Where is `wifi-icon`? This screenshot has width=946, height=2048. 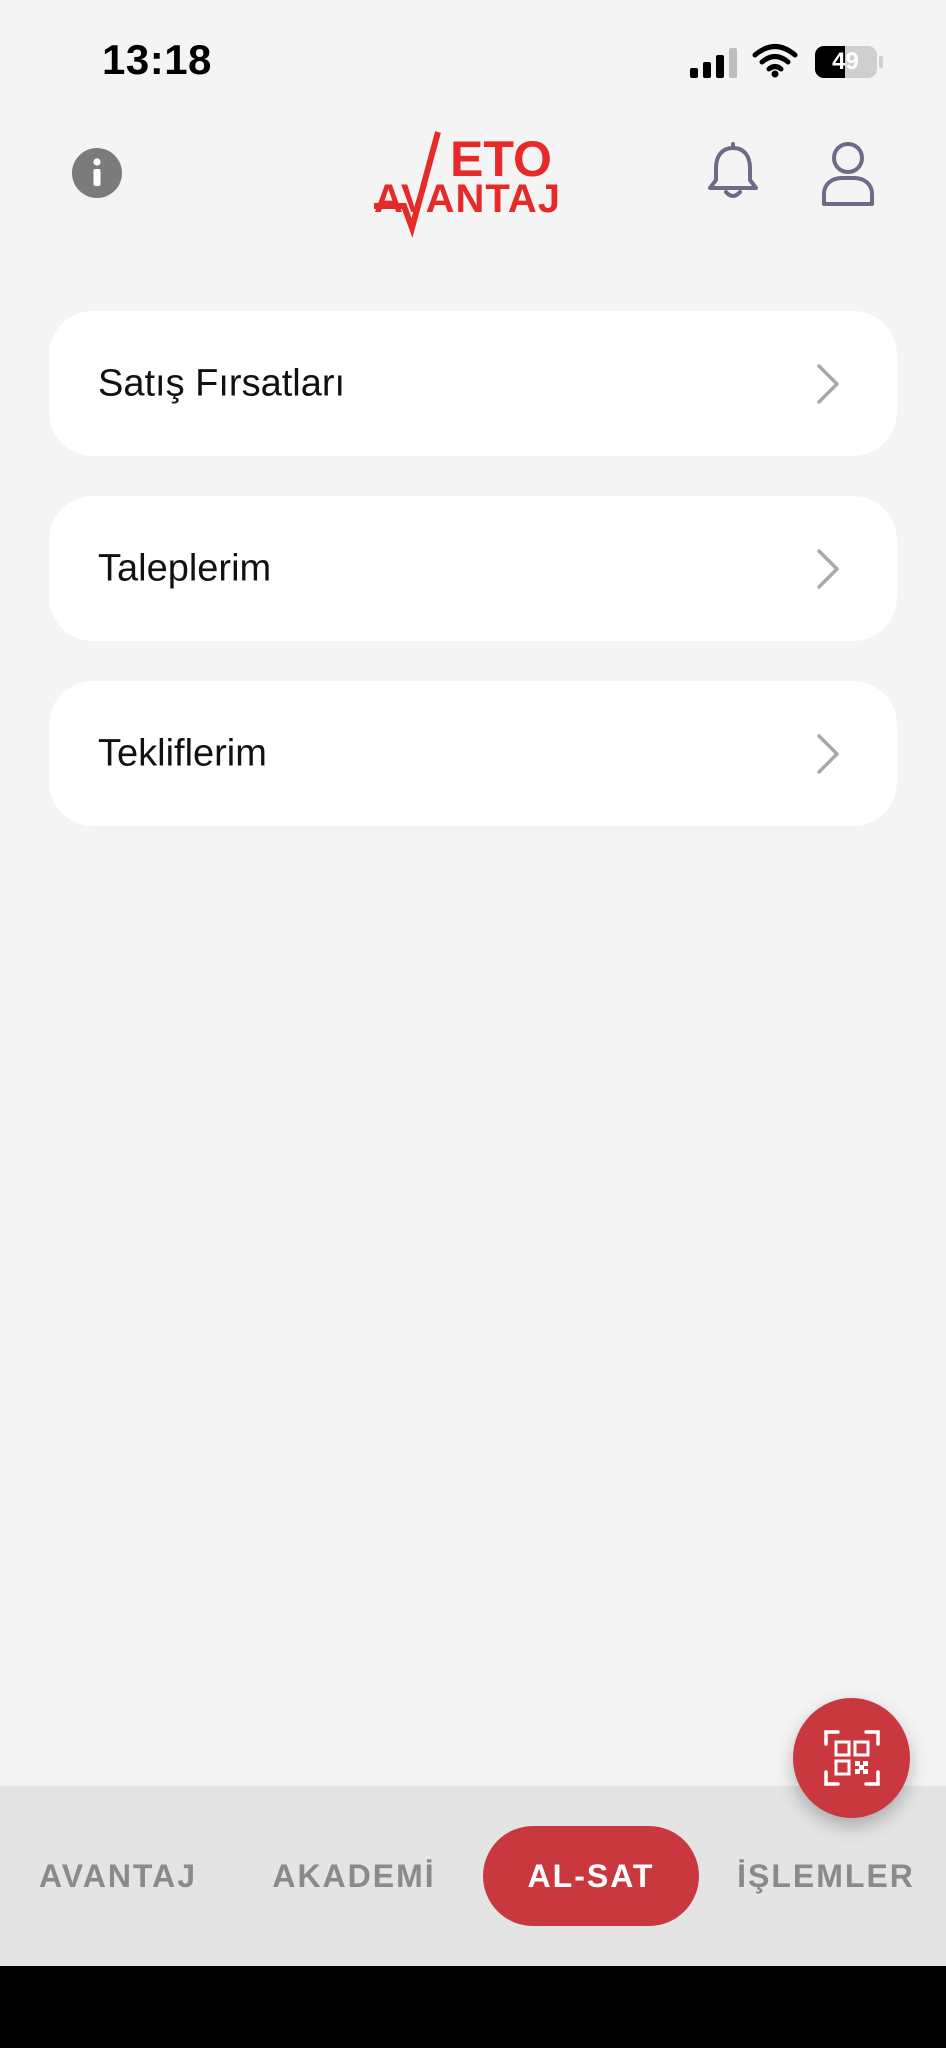 wifi-icon is located at coordinates (775, 61).